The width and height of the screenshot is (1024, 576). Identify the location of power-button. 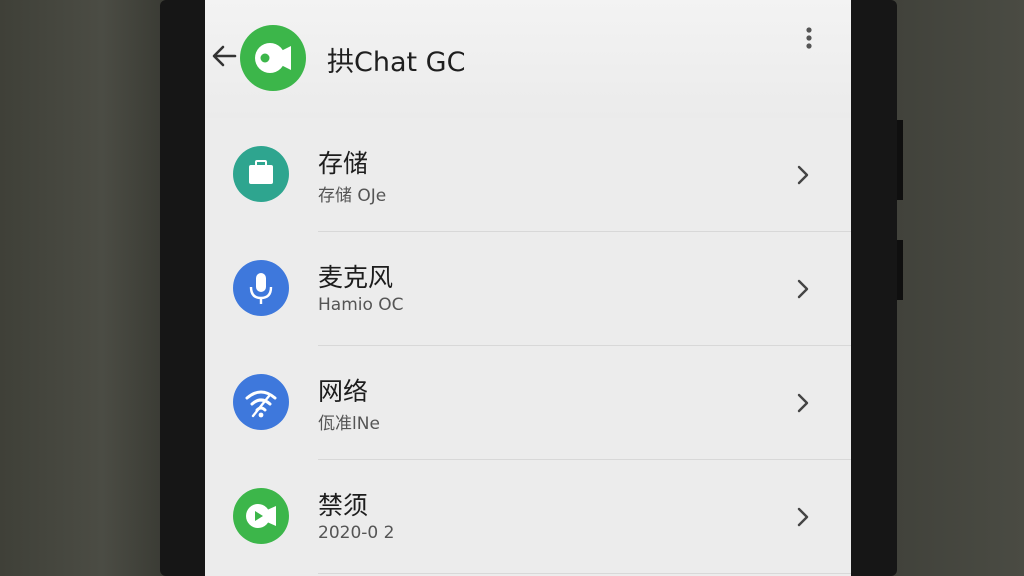
(900, 270).